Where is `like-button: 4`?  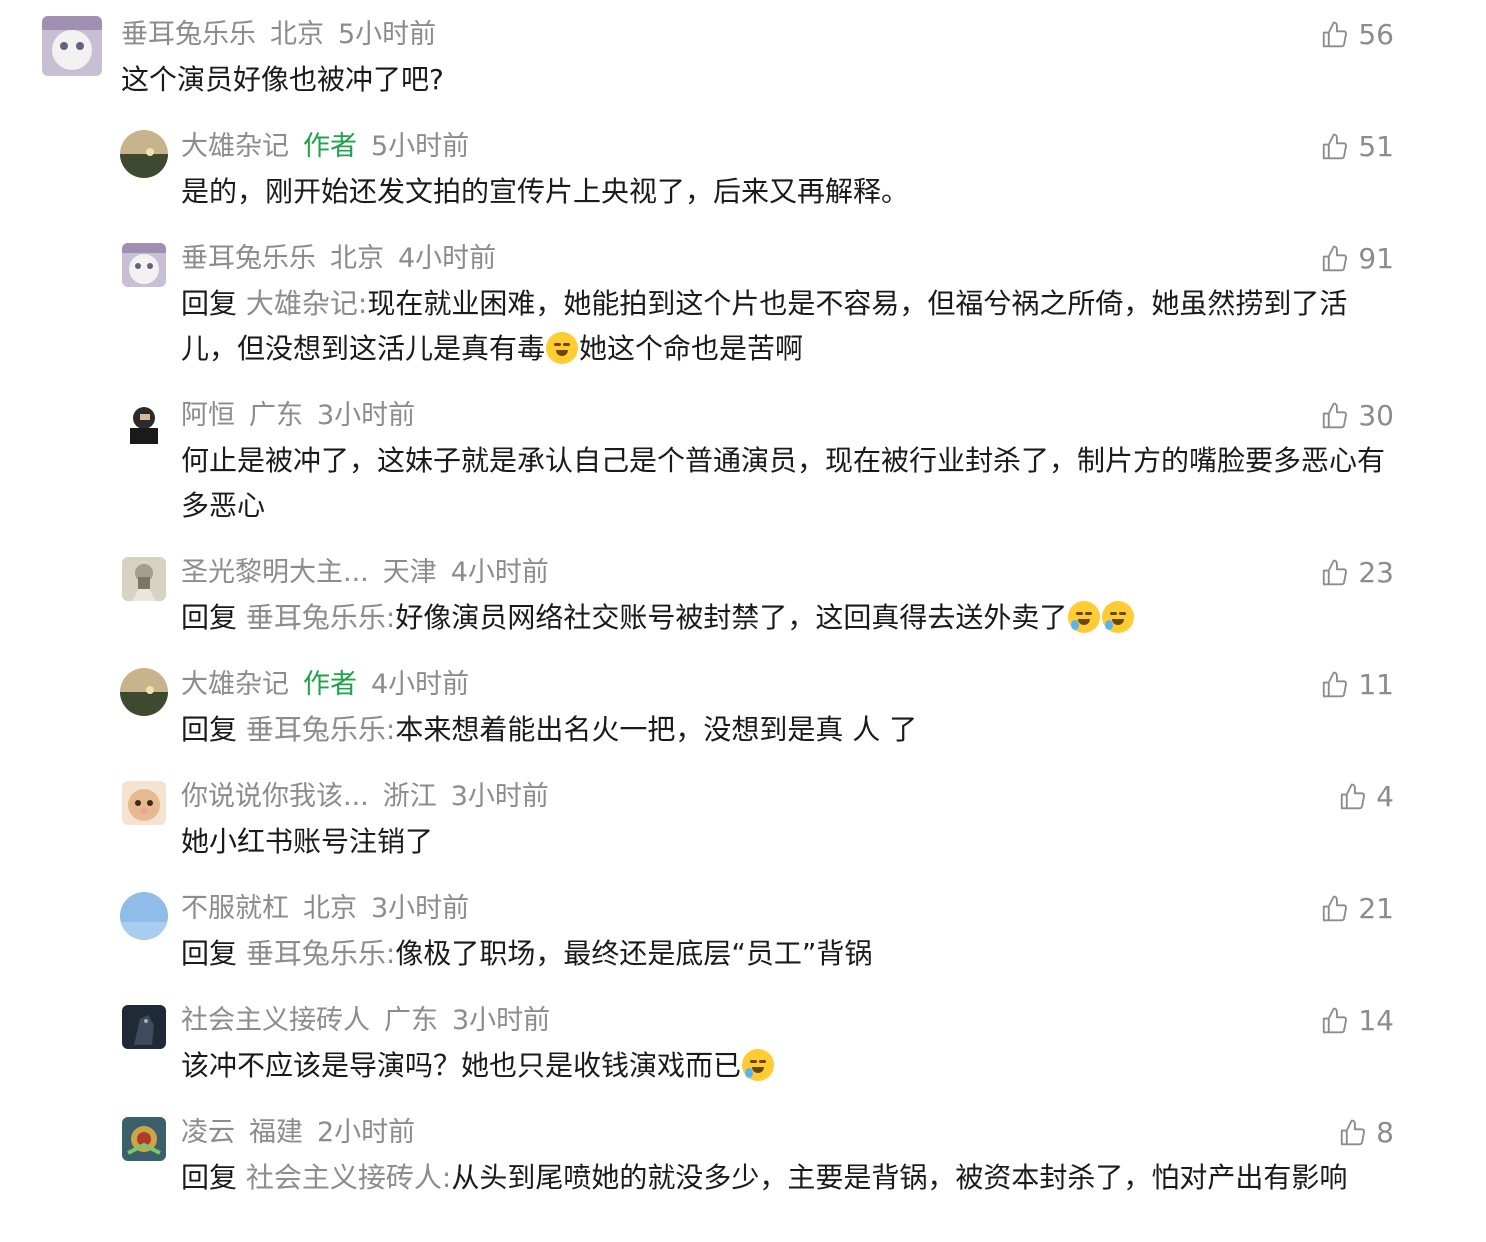 like-button: 4 is located at coordinates (1366, 797).